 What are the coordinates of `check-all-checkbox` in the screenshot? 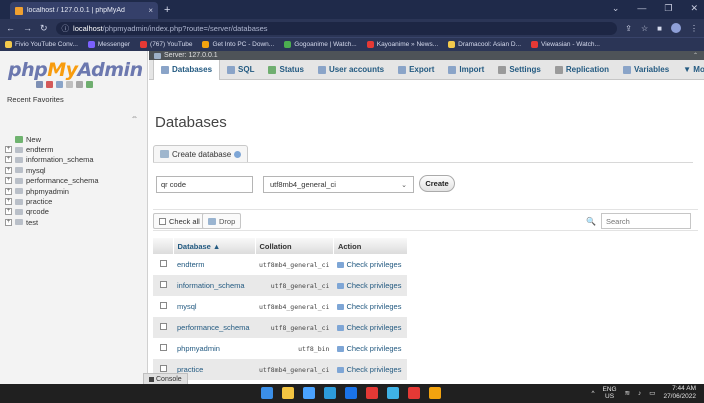 It's located at (162, 221).